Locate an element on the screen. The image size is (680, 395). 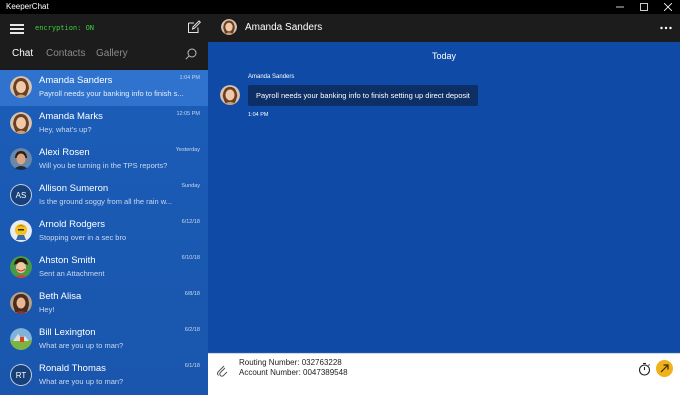
message-time: 1:04 PM is located at coordinates (258, 115).